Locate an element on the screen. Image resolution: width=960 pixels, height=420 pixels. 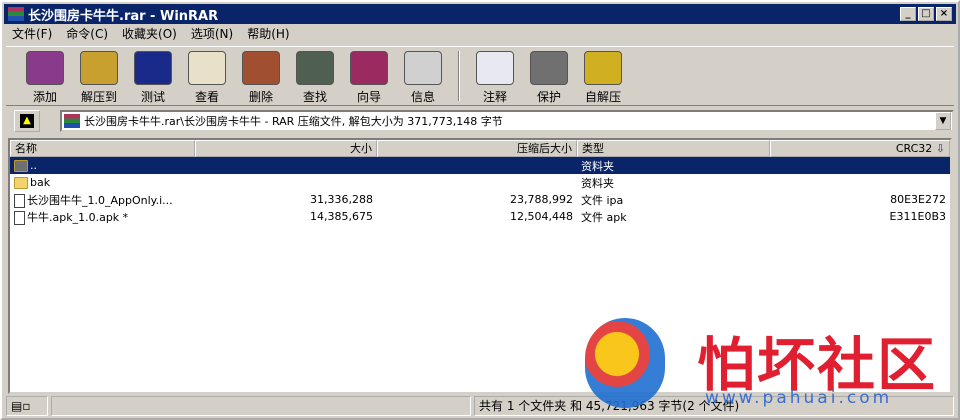
toolbar-button-view: 查看 is located at coordinates (207, 76).